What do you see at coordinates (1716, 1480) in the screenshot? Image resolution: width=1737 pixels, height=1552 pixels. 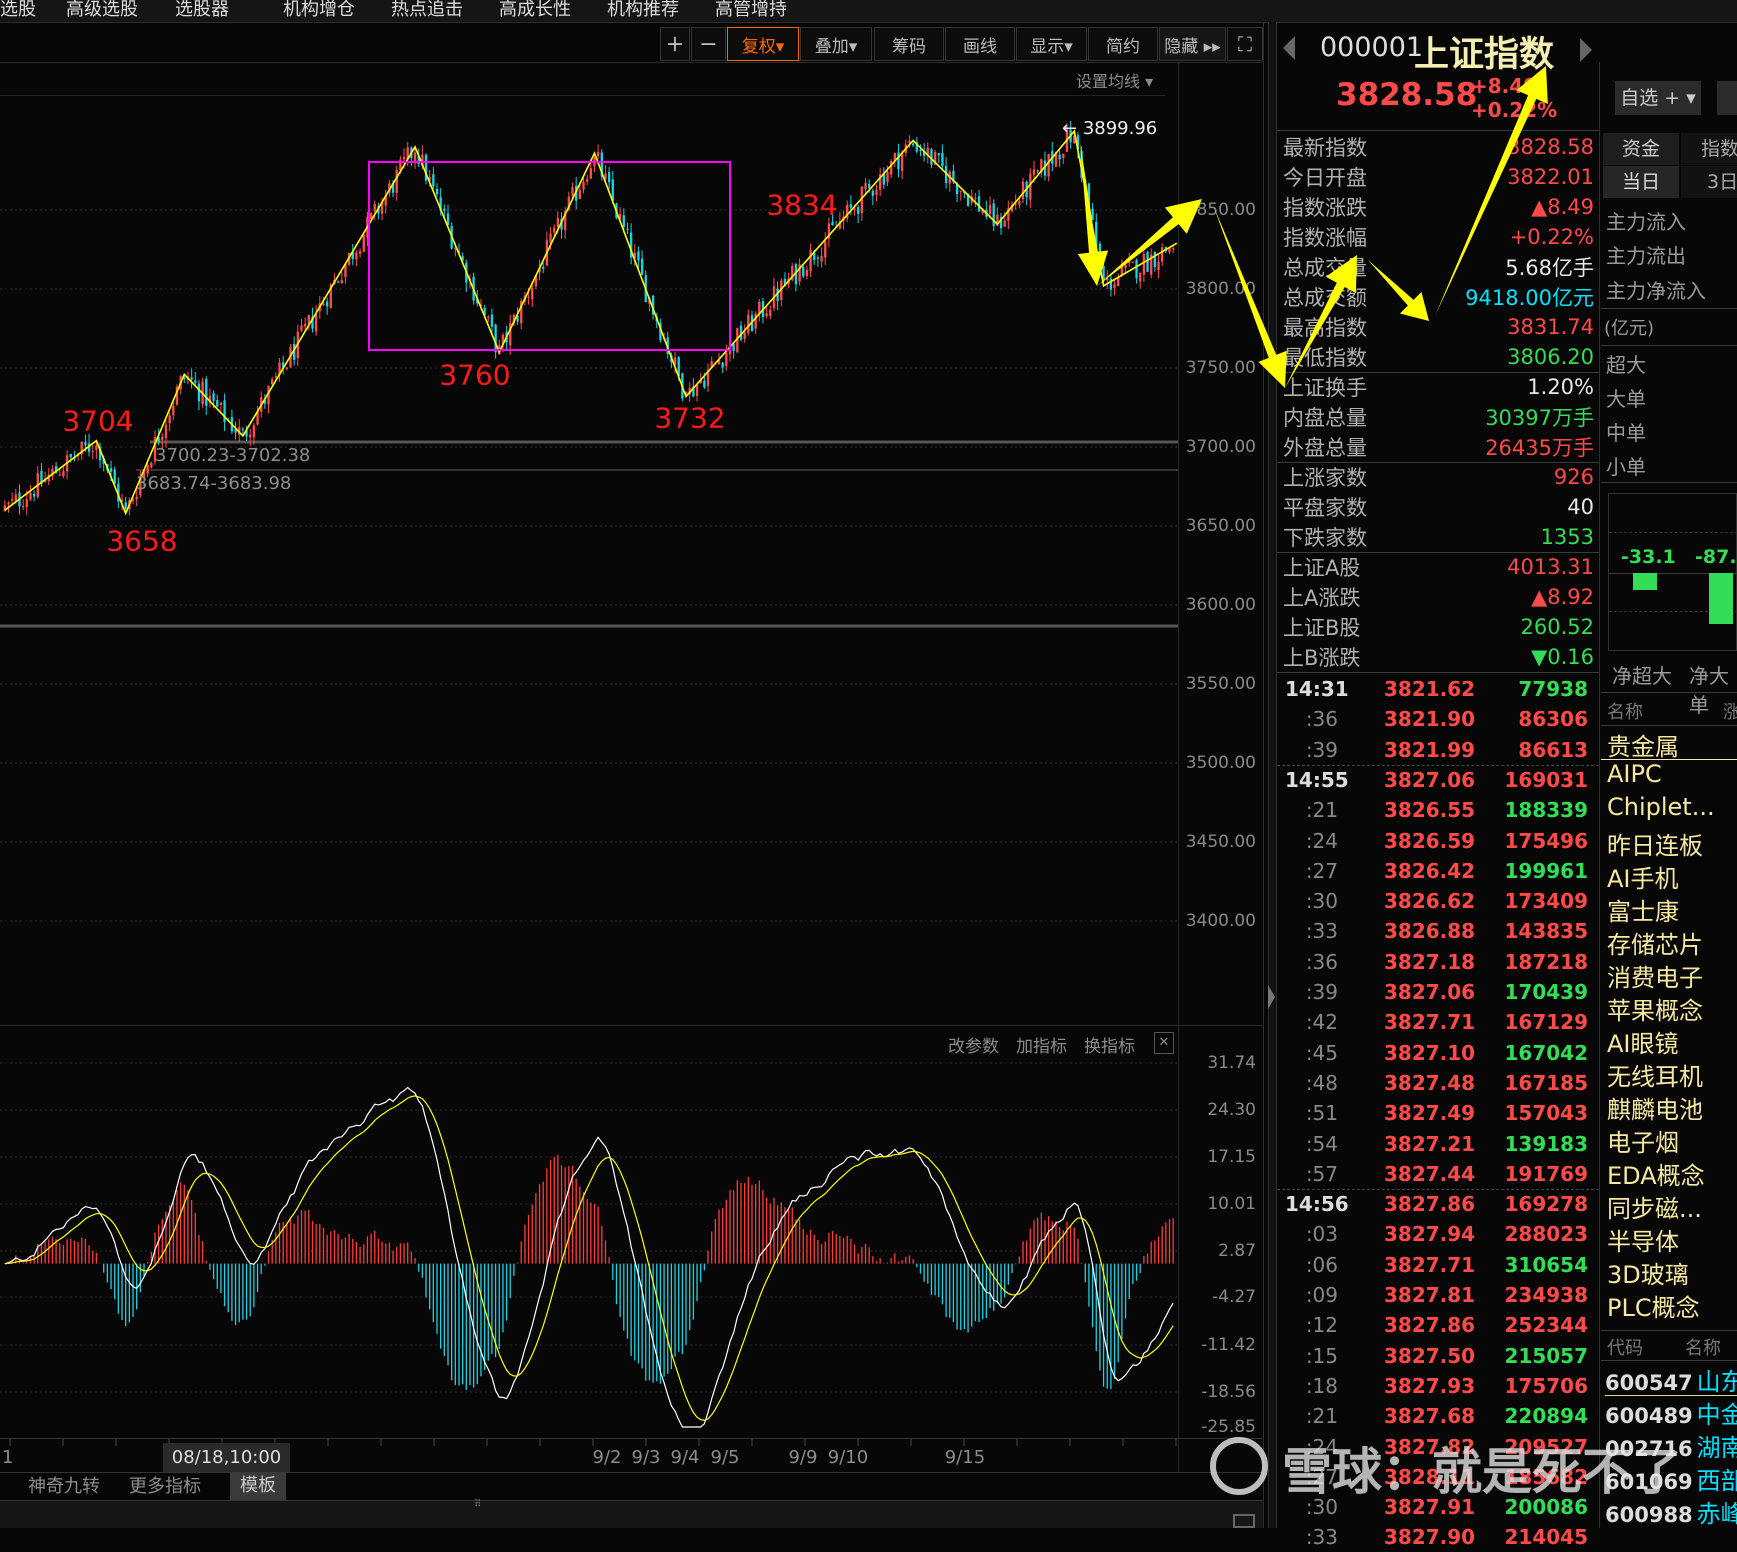 I see `stock-name: 西部黄` at bounding box center [1716, 1480].